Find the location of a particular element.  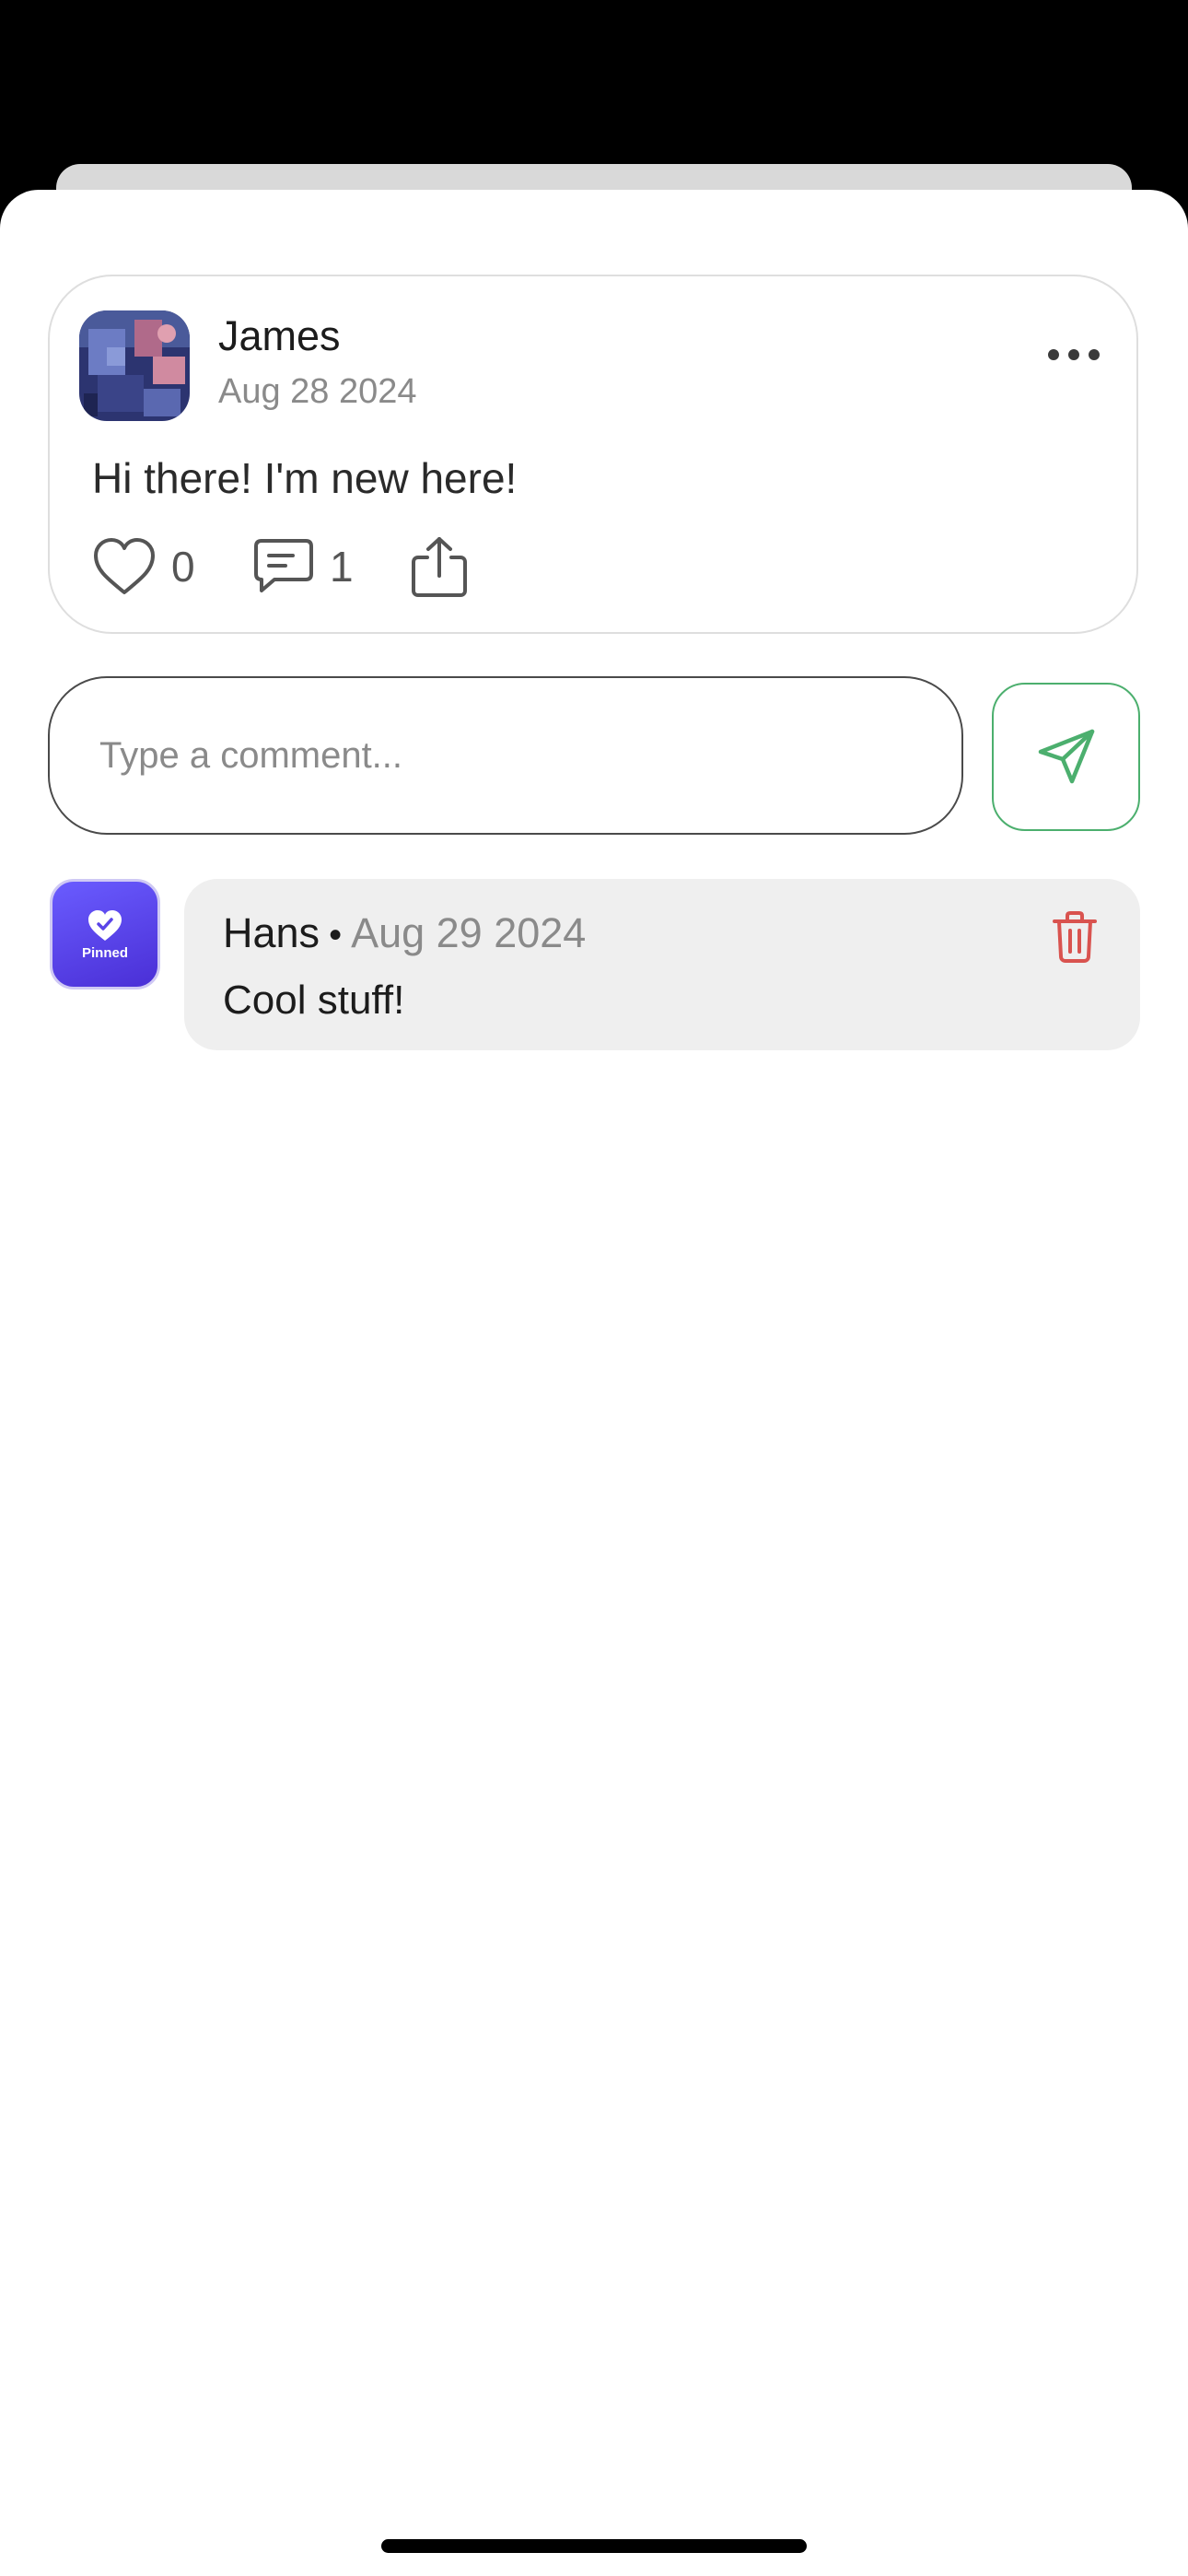

post-body: Hi there! I'm new here! is located at coordinates (305, 478).